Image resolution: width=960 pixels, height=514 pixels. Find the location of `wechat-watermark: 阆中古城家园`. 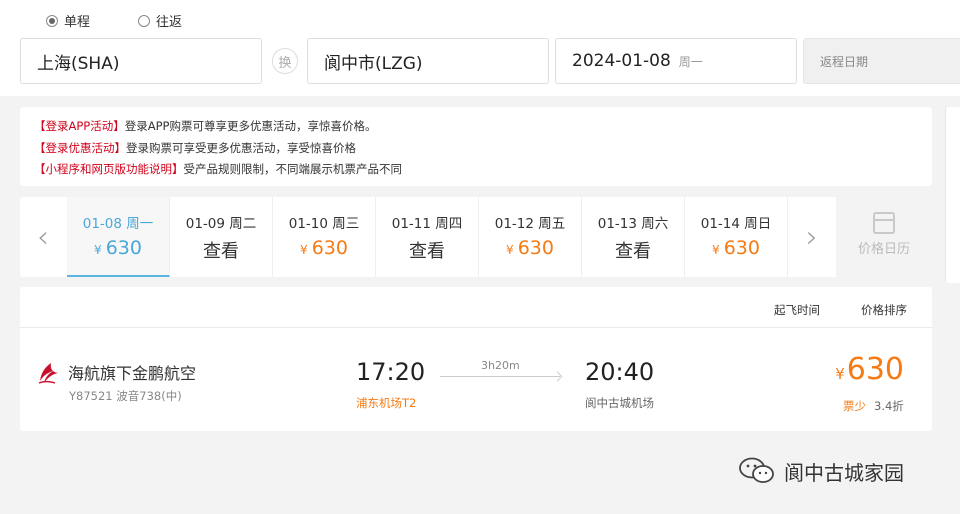

wechat-watermark: 阆中古城家园 is located at coordinates (821, 471).